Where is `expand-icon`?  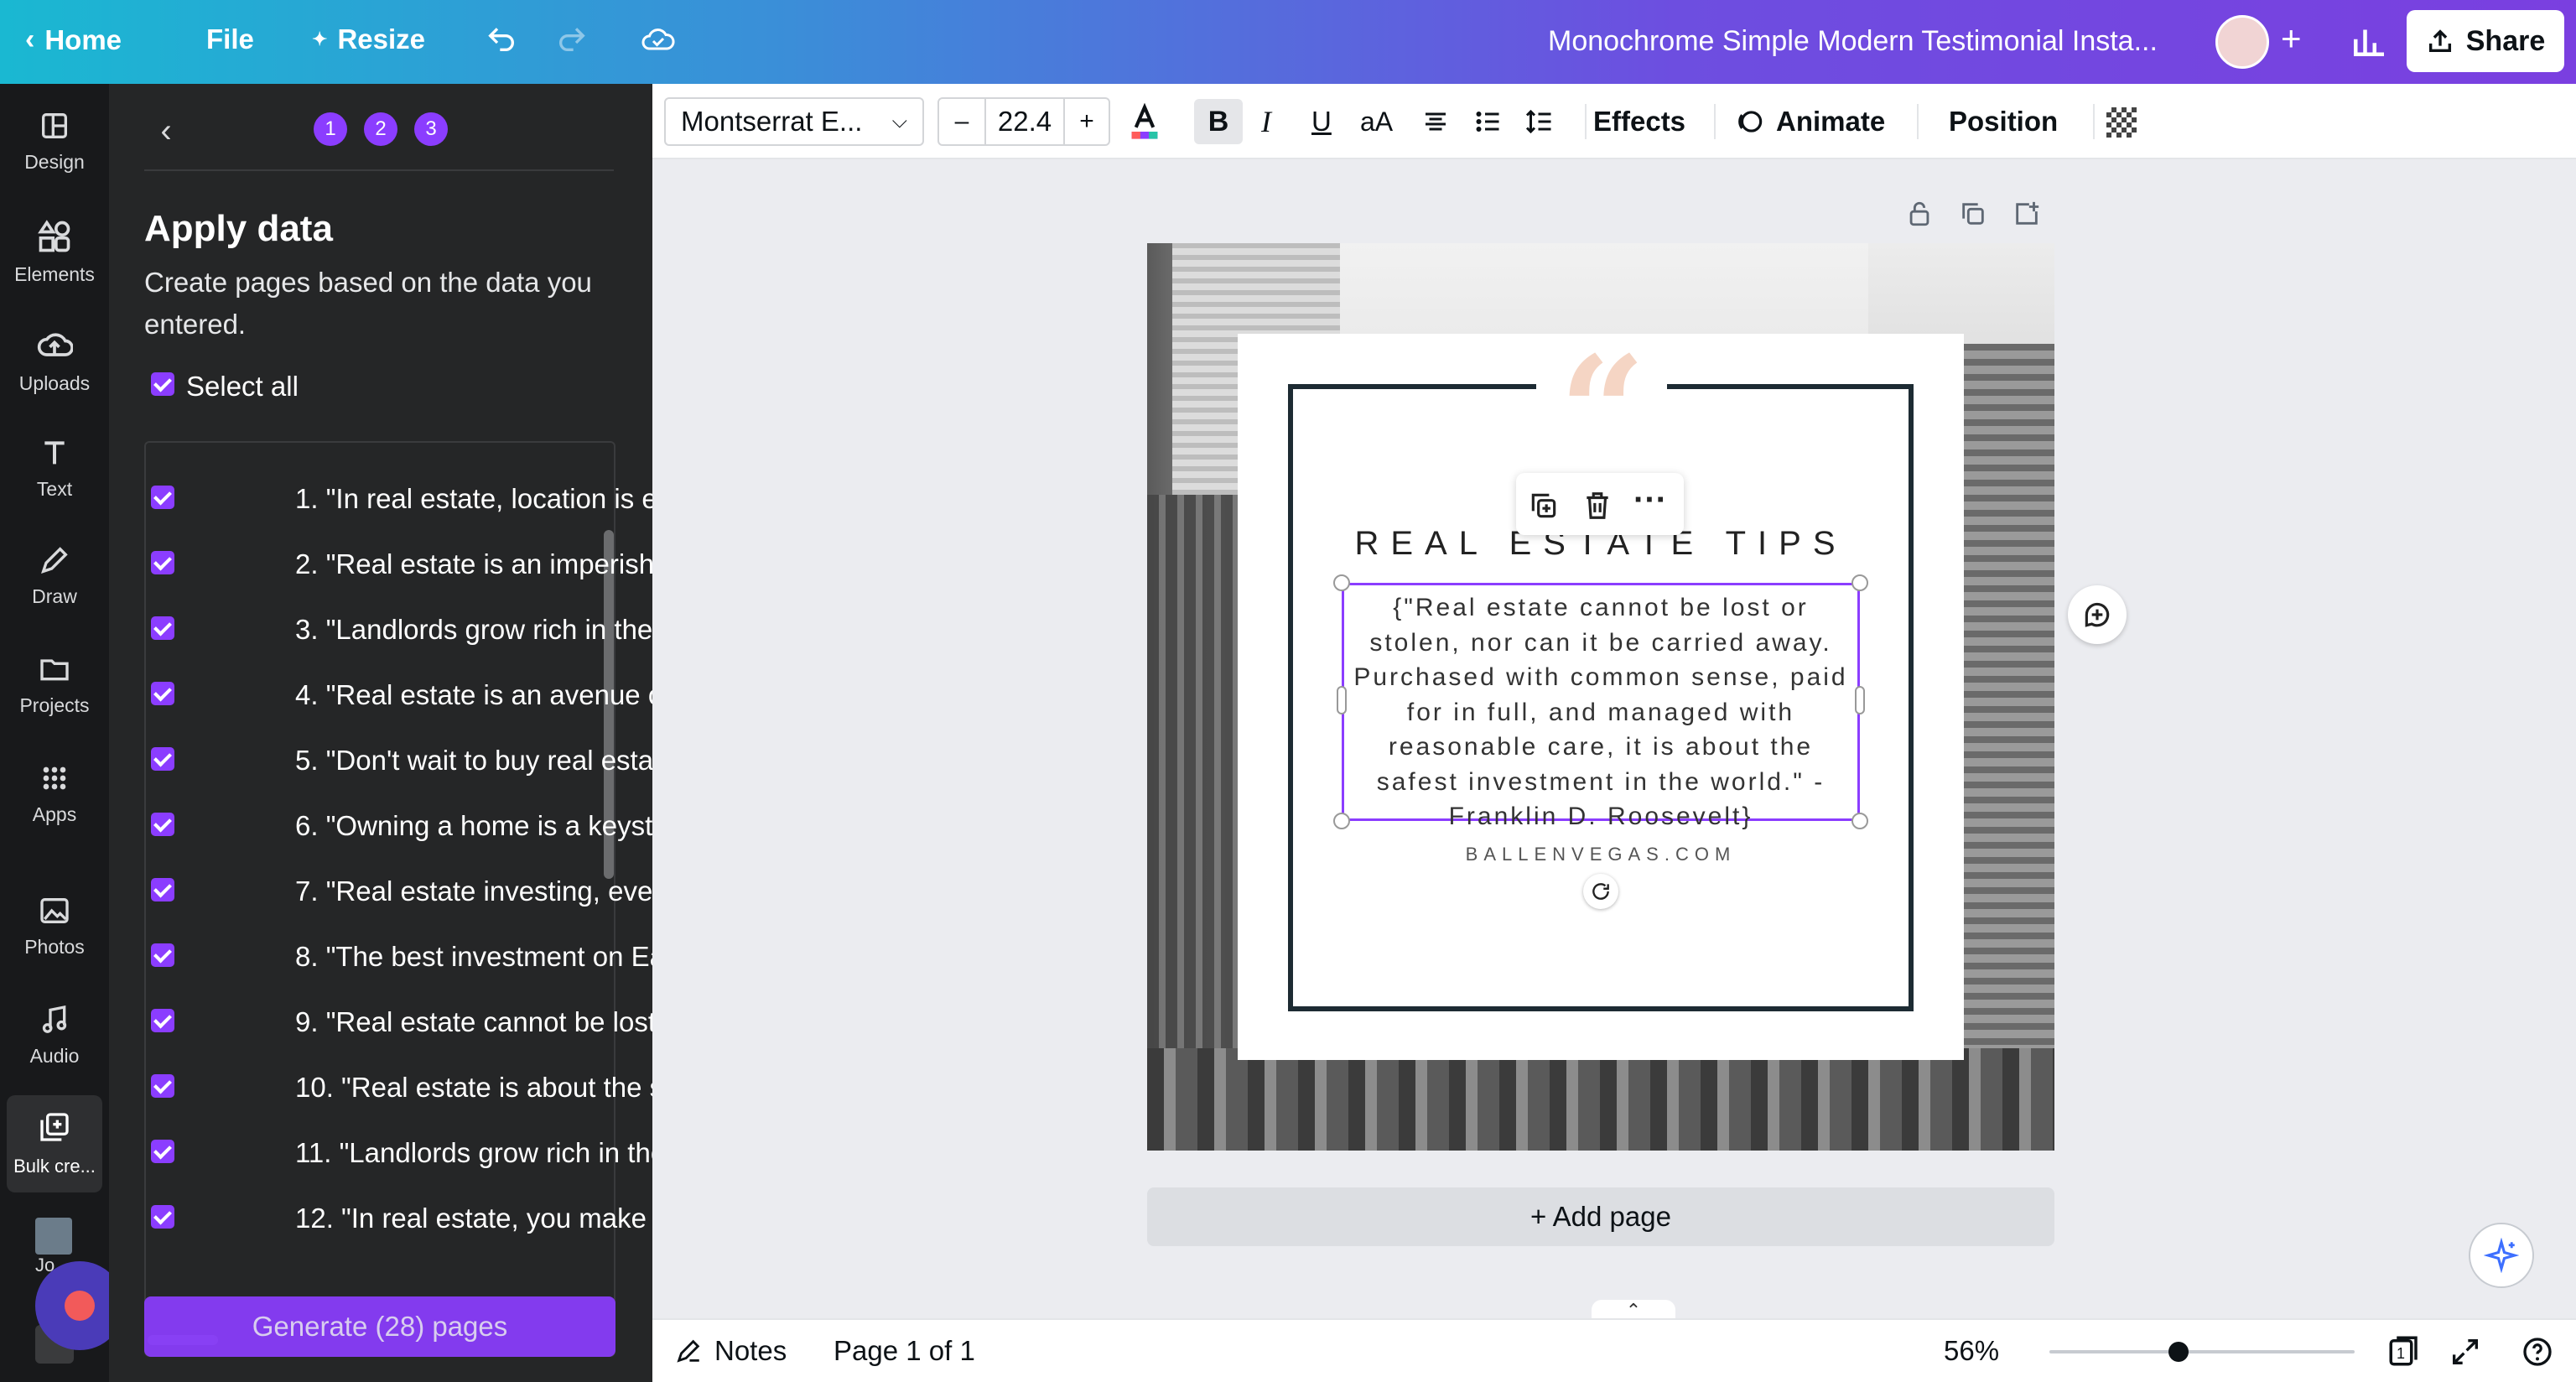
expand-icon is located at coordinates (2465, 1351).